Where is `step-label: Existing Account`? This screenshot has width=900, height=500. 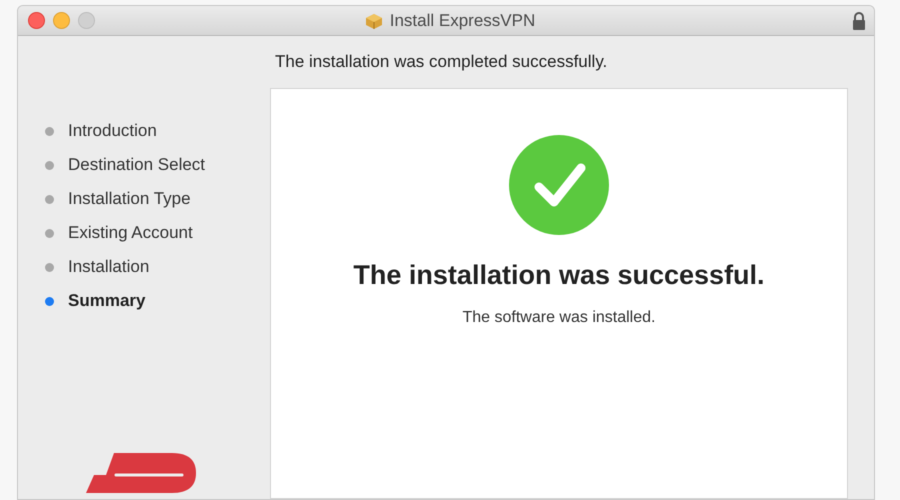
step-label: Existing Account is located at coordinates (130, 233).